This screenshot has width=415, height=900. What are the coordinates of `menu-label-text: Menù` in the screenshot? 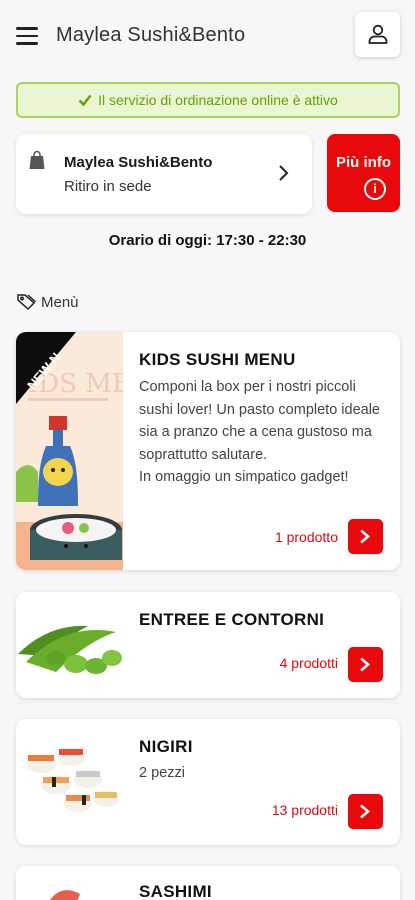 It's located at (60, 302).